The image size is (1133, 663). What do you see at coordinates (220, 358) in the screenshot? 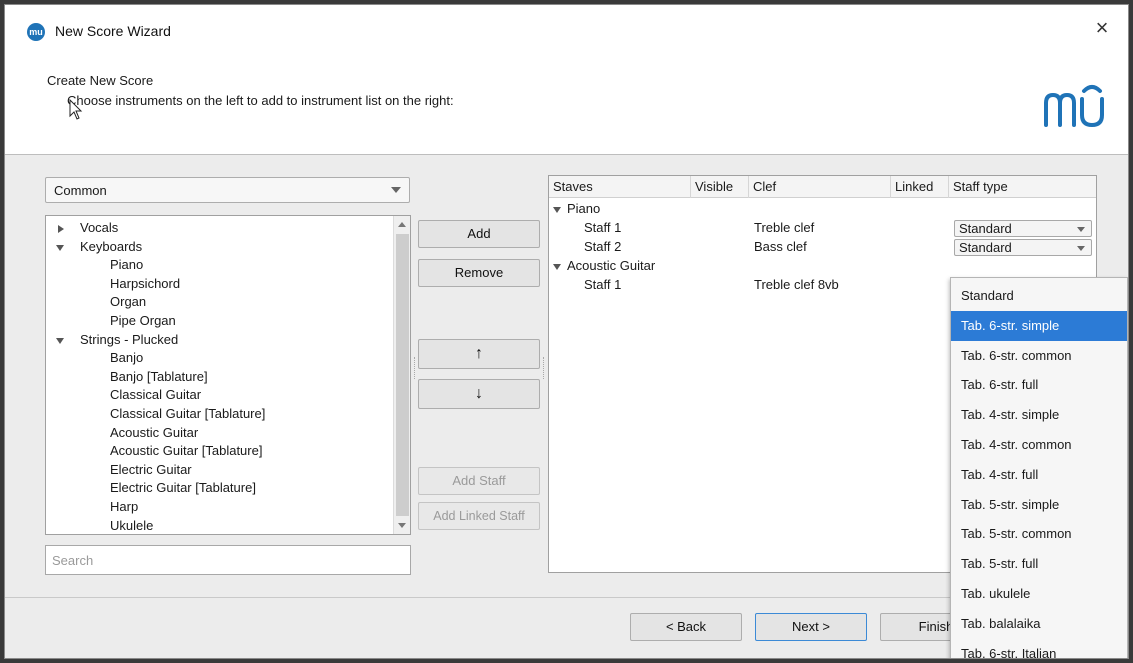
I see `tree-instrument-item: Banjo` at bounding box center [220, 358].